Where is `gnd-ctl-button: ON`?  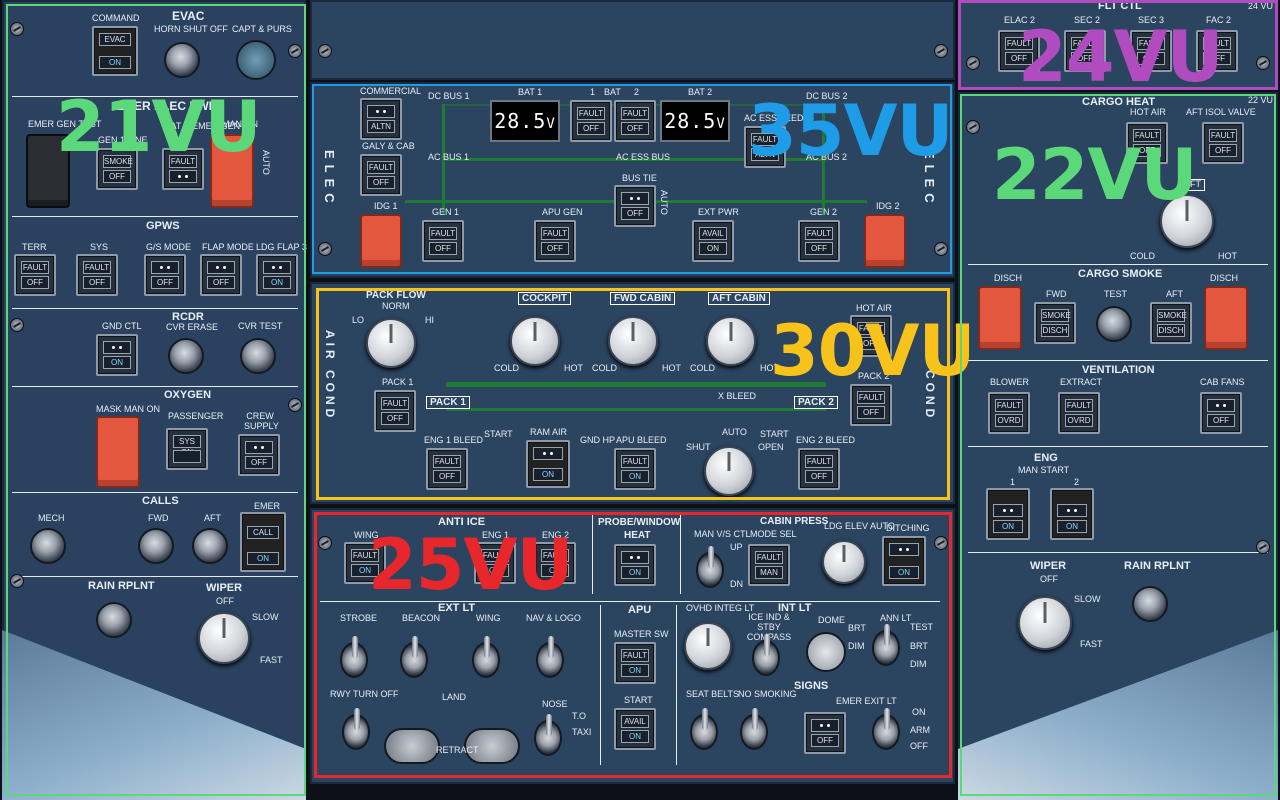 gnd-ctl-button: ON is located at coordinates (117, 355).